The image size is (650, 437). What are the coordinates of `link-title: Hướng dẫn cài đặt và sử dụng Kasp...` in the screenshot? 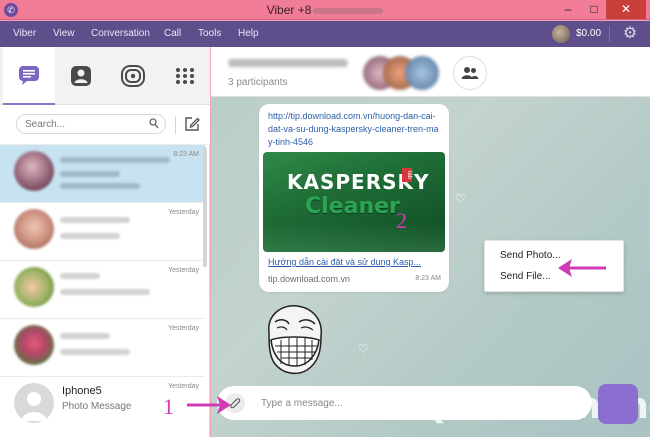 It's located at (354, 262).